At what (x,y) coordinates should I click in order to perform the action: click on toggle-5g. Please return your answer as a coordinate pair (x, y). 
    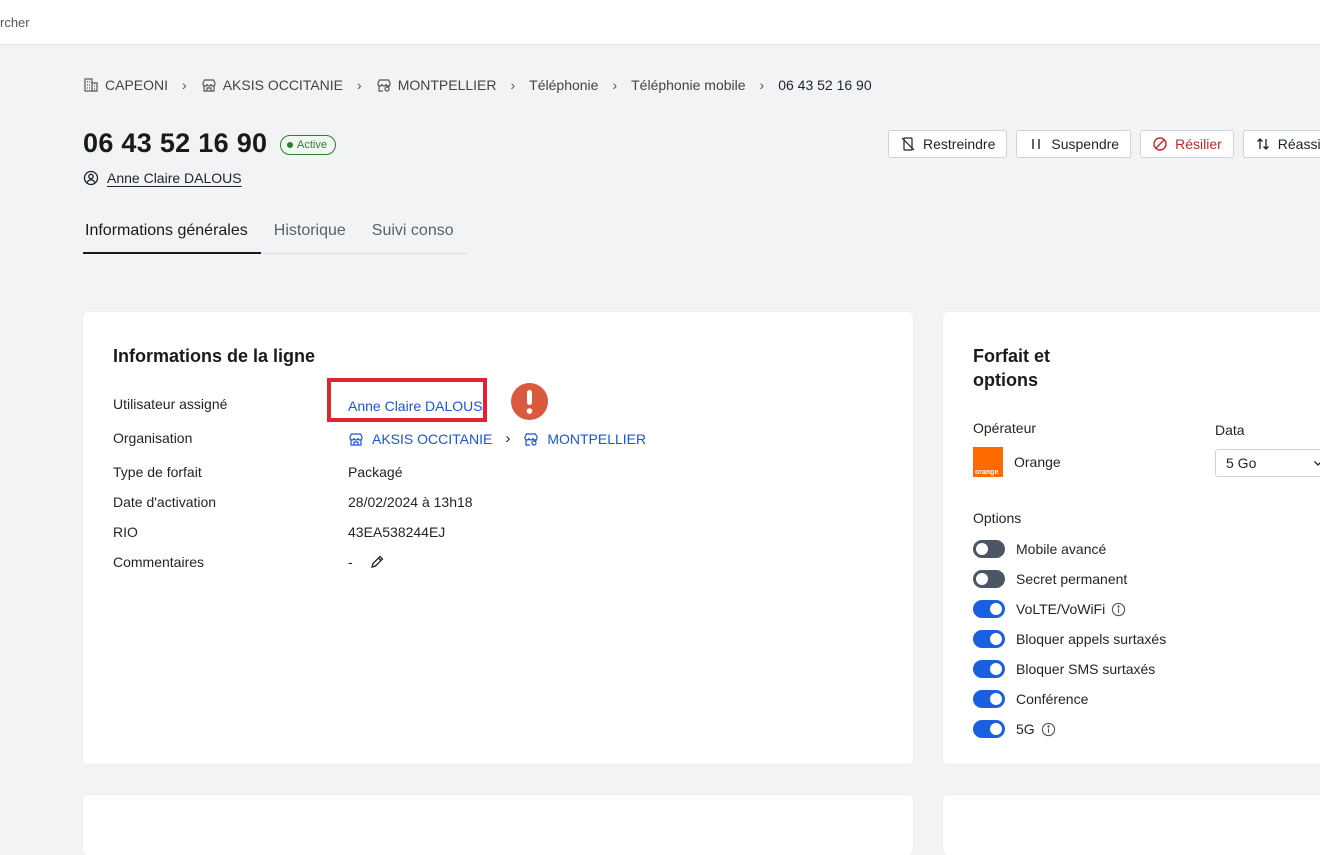
    Looking at the image, I should click on (989, 729).